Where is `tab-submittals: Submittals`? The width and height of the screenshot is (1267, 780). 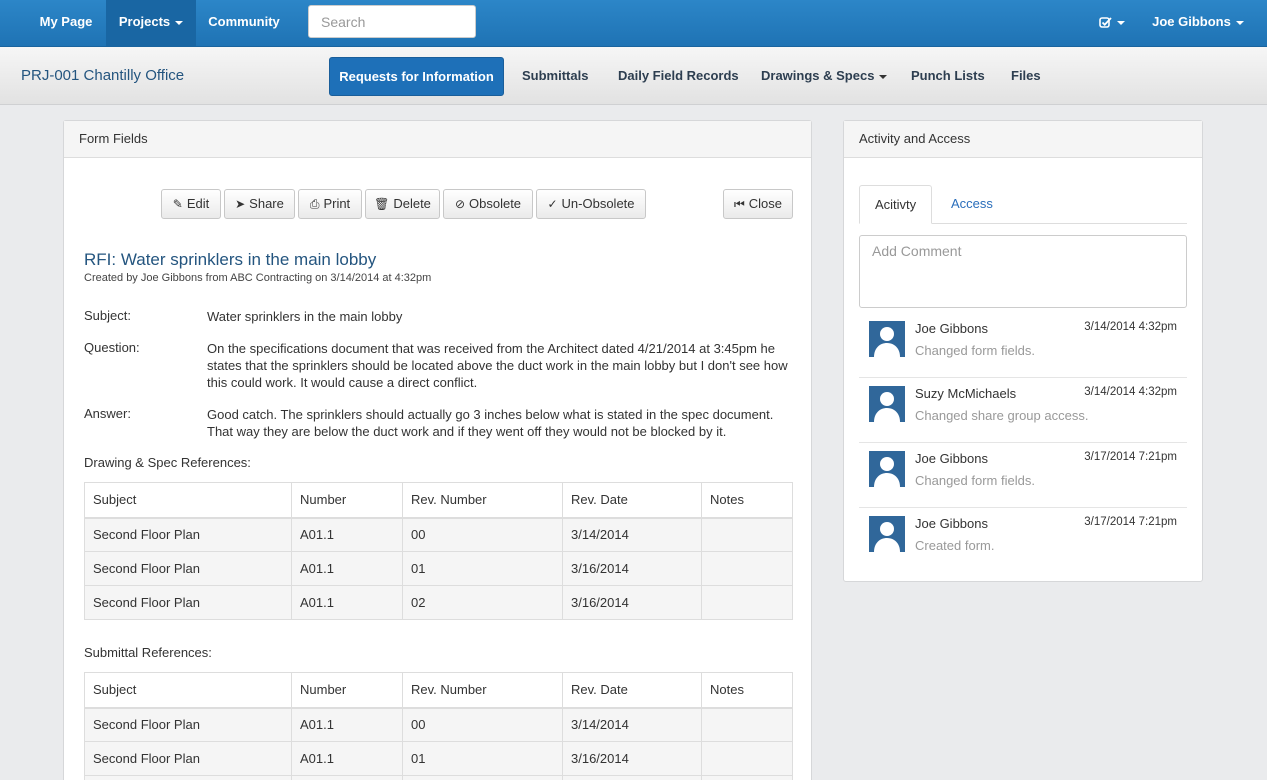 tab-submittals: Submittals is located at coordinates (555, 76).